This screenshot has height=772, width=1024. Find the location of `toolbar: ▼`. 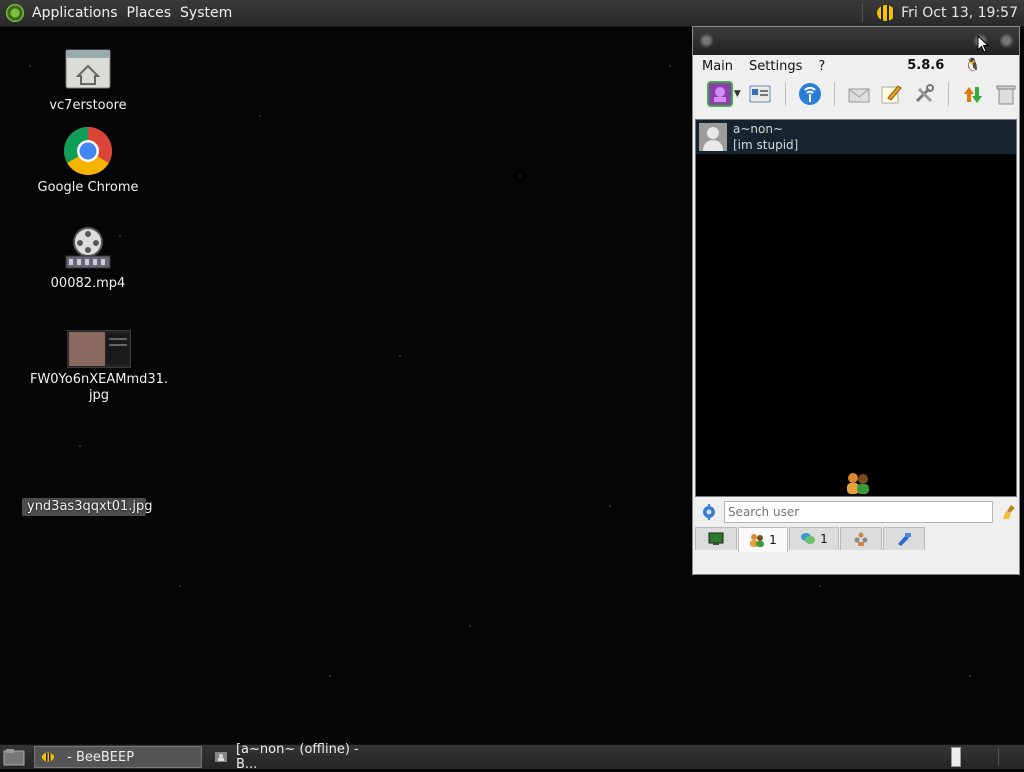

toolbar: ▼ is located at coordinates (856, 94).